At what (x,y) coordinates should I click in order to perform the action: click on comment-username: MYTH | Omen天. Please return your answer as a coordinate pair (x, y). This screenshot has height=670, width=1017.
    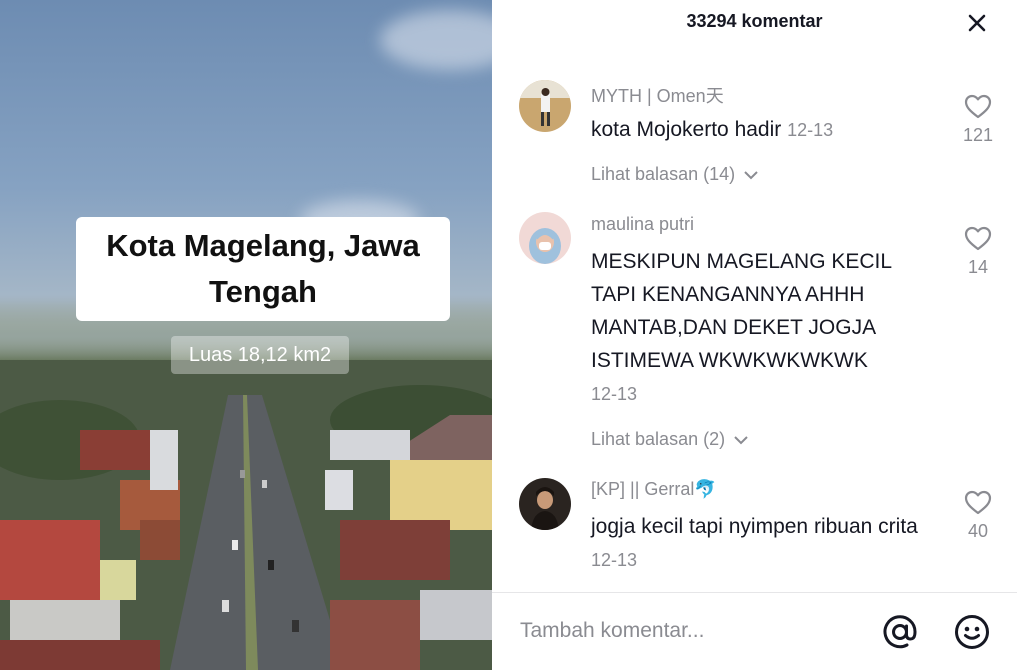
    Looking at the image, I should click on (657, 95).